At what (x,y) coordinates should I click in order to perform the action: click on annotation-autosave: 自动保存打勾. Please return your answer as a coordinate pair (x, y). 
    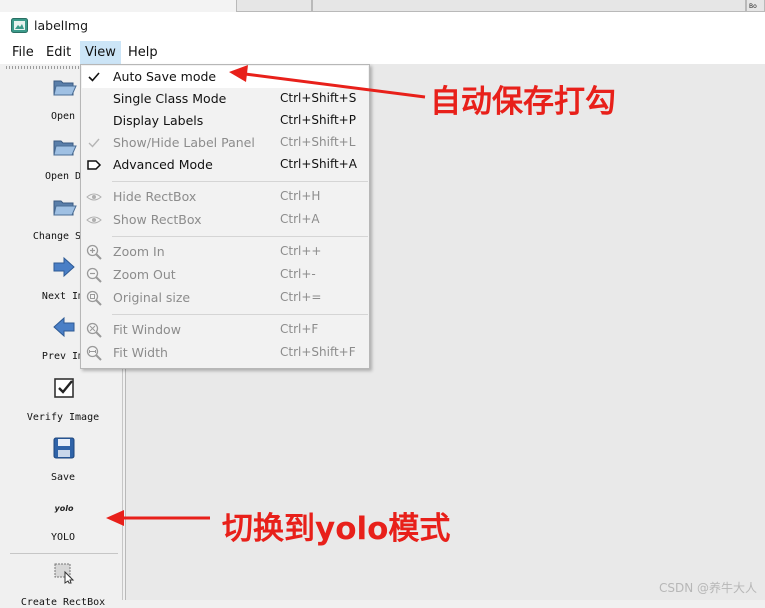
    Looking at the image, I should click on (523, 102).